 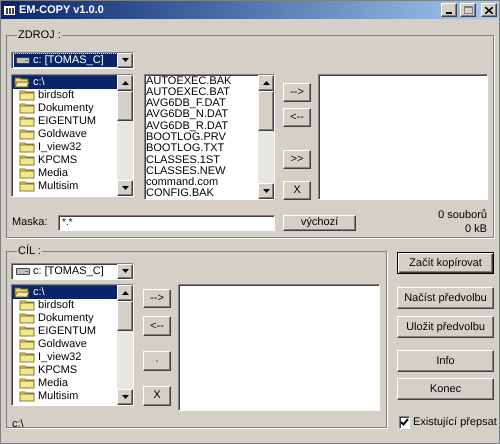 I want to click on file-item: AUTOEXEC.BAK, so click(x=202, y=81).